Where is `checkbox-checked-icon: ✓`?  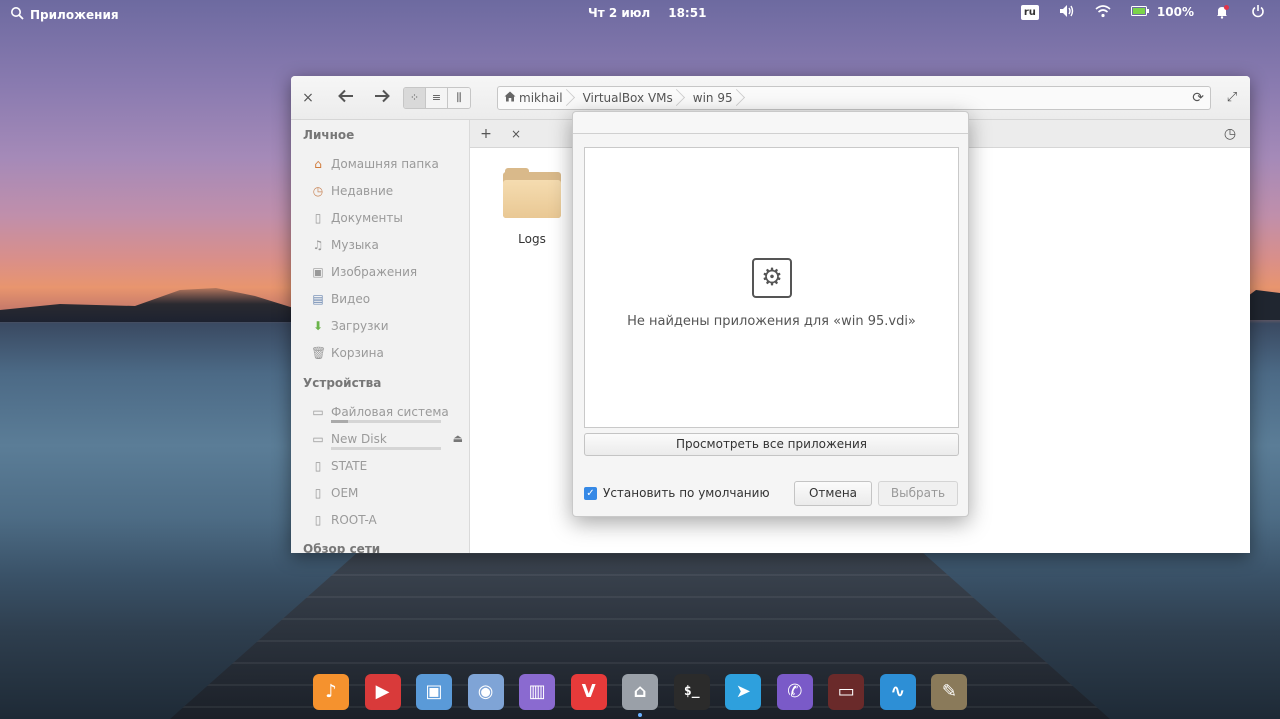 checkbox-checked-icon: ✓ is located at coordinates (590, 493).